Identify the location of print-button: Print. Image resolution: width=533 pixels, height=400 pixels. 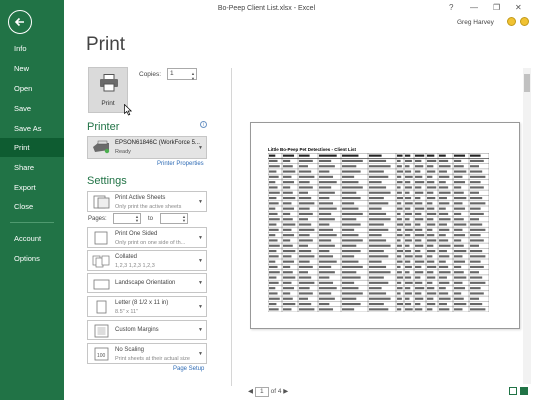
(108, 90).